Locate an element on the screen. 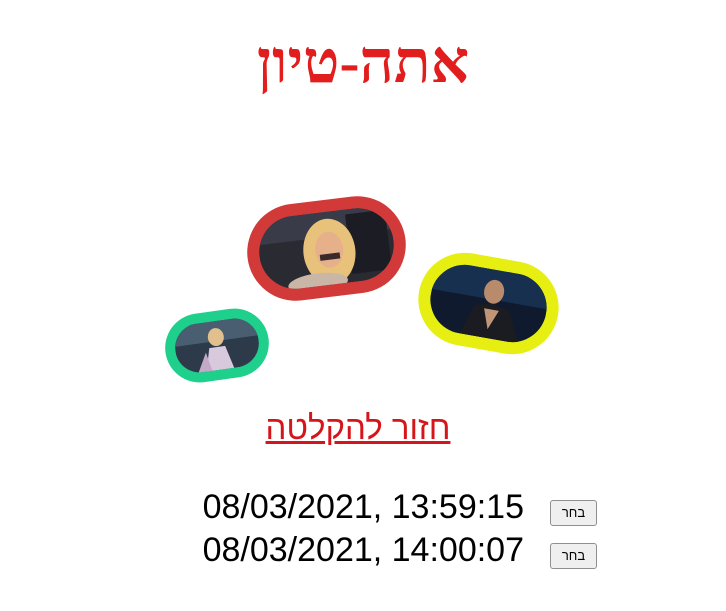 The height and width of the screenshot is (611, 726). page-title: אתה-טיון is located at coordinates (363, 62).